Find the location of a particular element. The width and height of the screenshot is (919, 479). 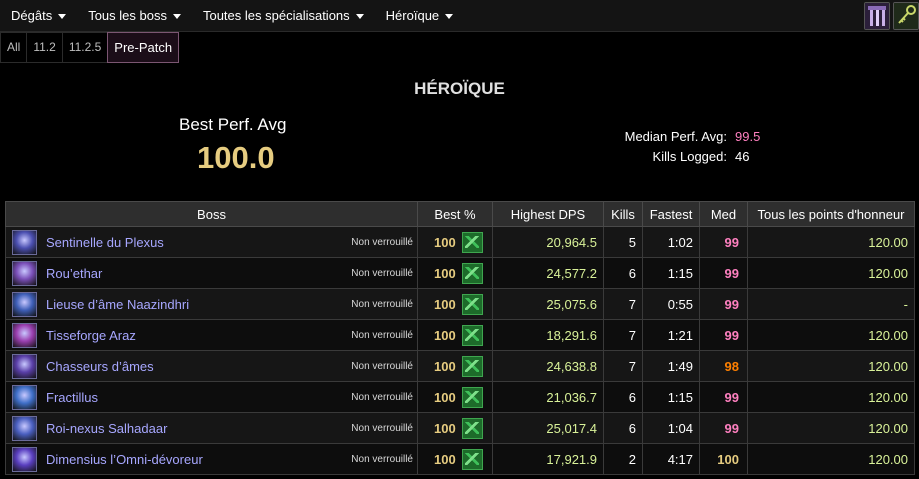

boss-dropdown: Tous les boss is located at coordinates (134, 15).